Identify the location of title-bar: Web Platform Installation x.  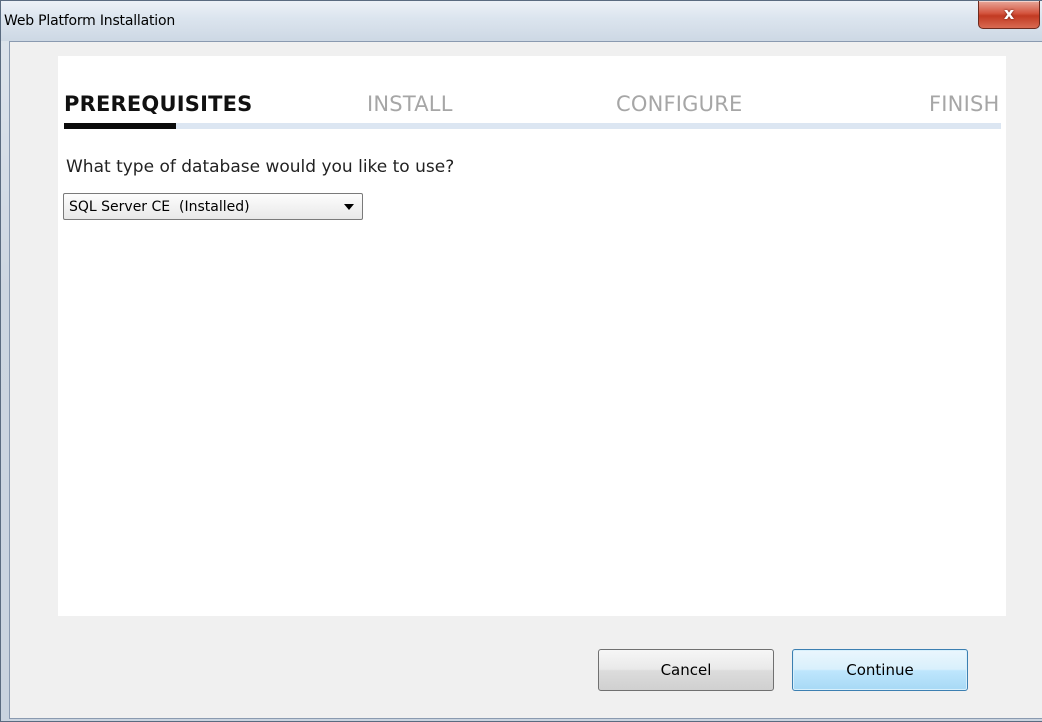
(521, 21).